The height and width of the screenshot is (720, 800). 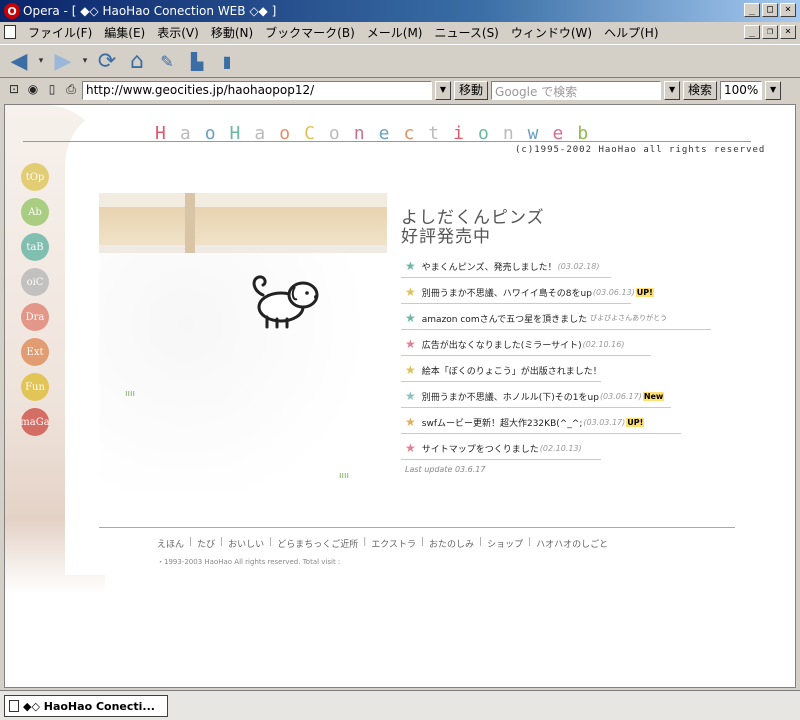 I want to click on footer-link: おたのしみ, so click(x=451, y=543).